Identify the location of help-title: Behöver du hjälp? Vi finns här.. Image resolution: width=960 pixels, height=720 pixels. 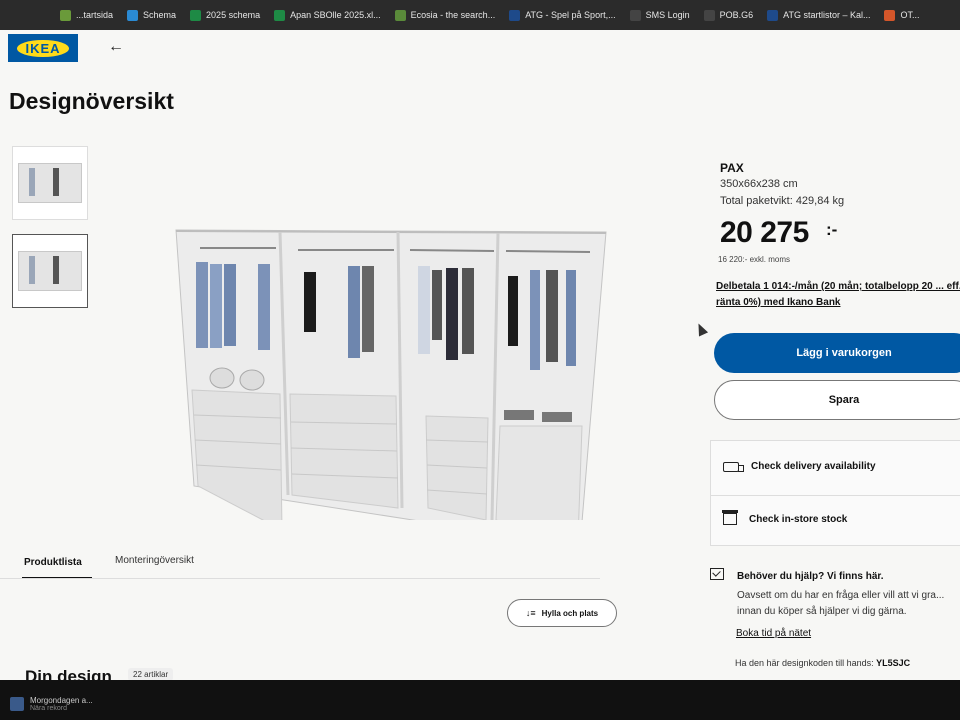
(810, 576).